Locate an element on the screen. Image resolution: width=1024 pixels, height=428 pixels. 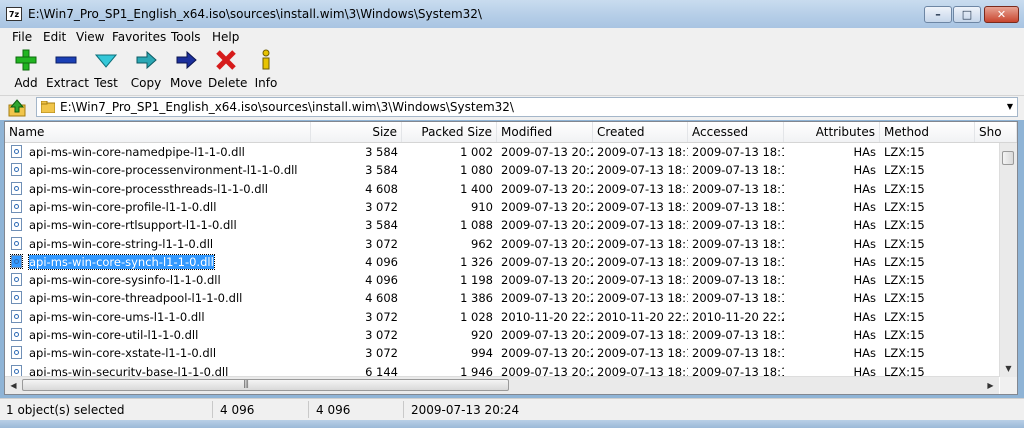
menu-help: Help is located at coordinates (225, 37).